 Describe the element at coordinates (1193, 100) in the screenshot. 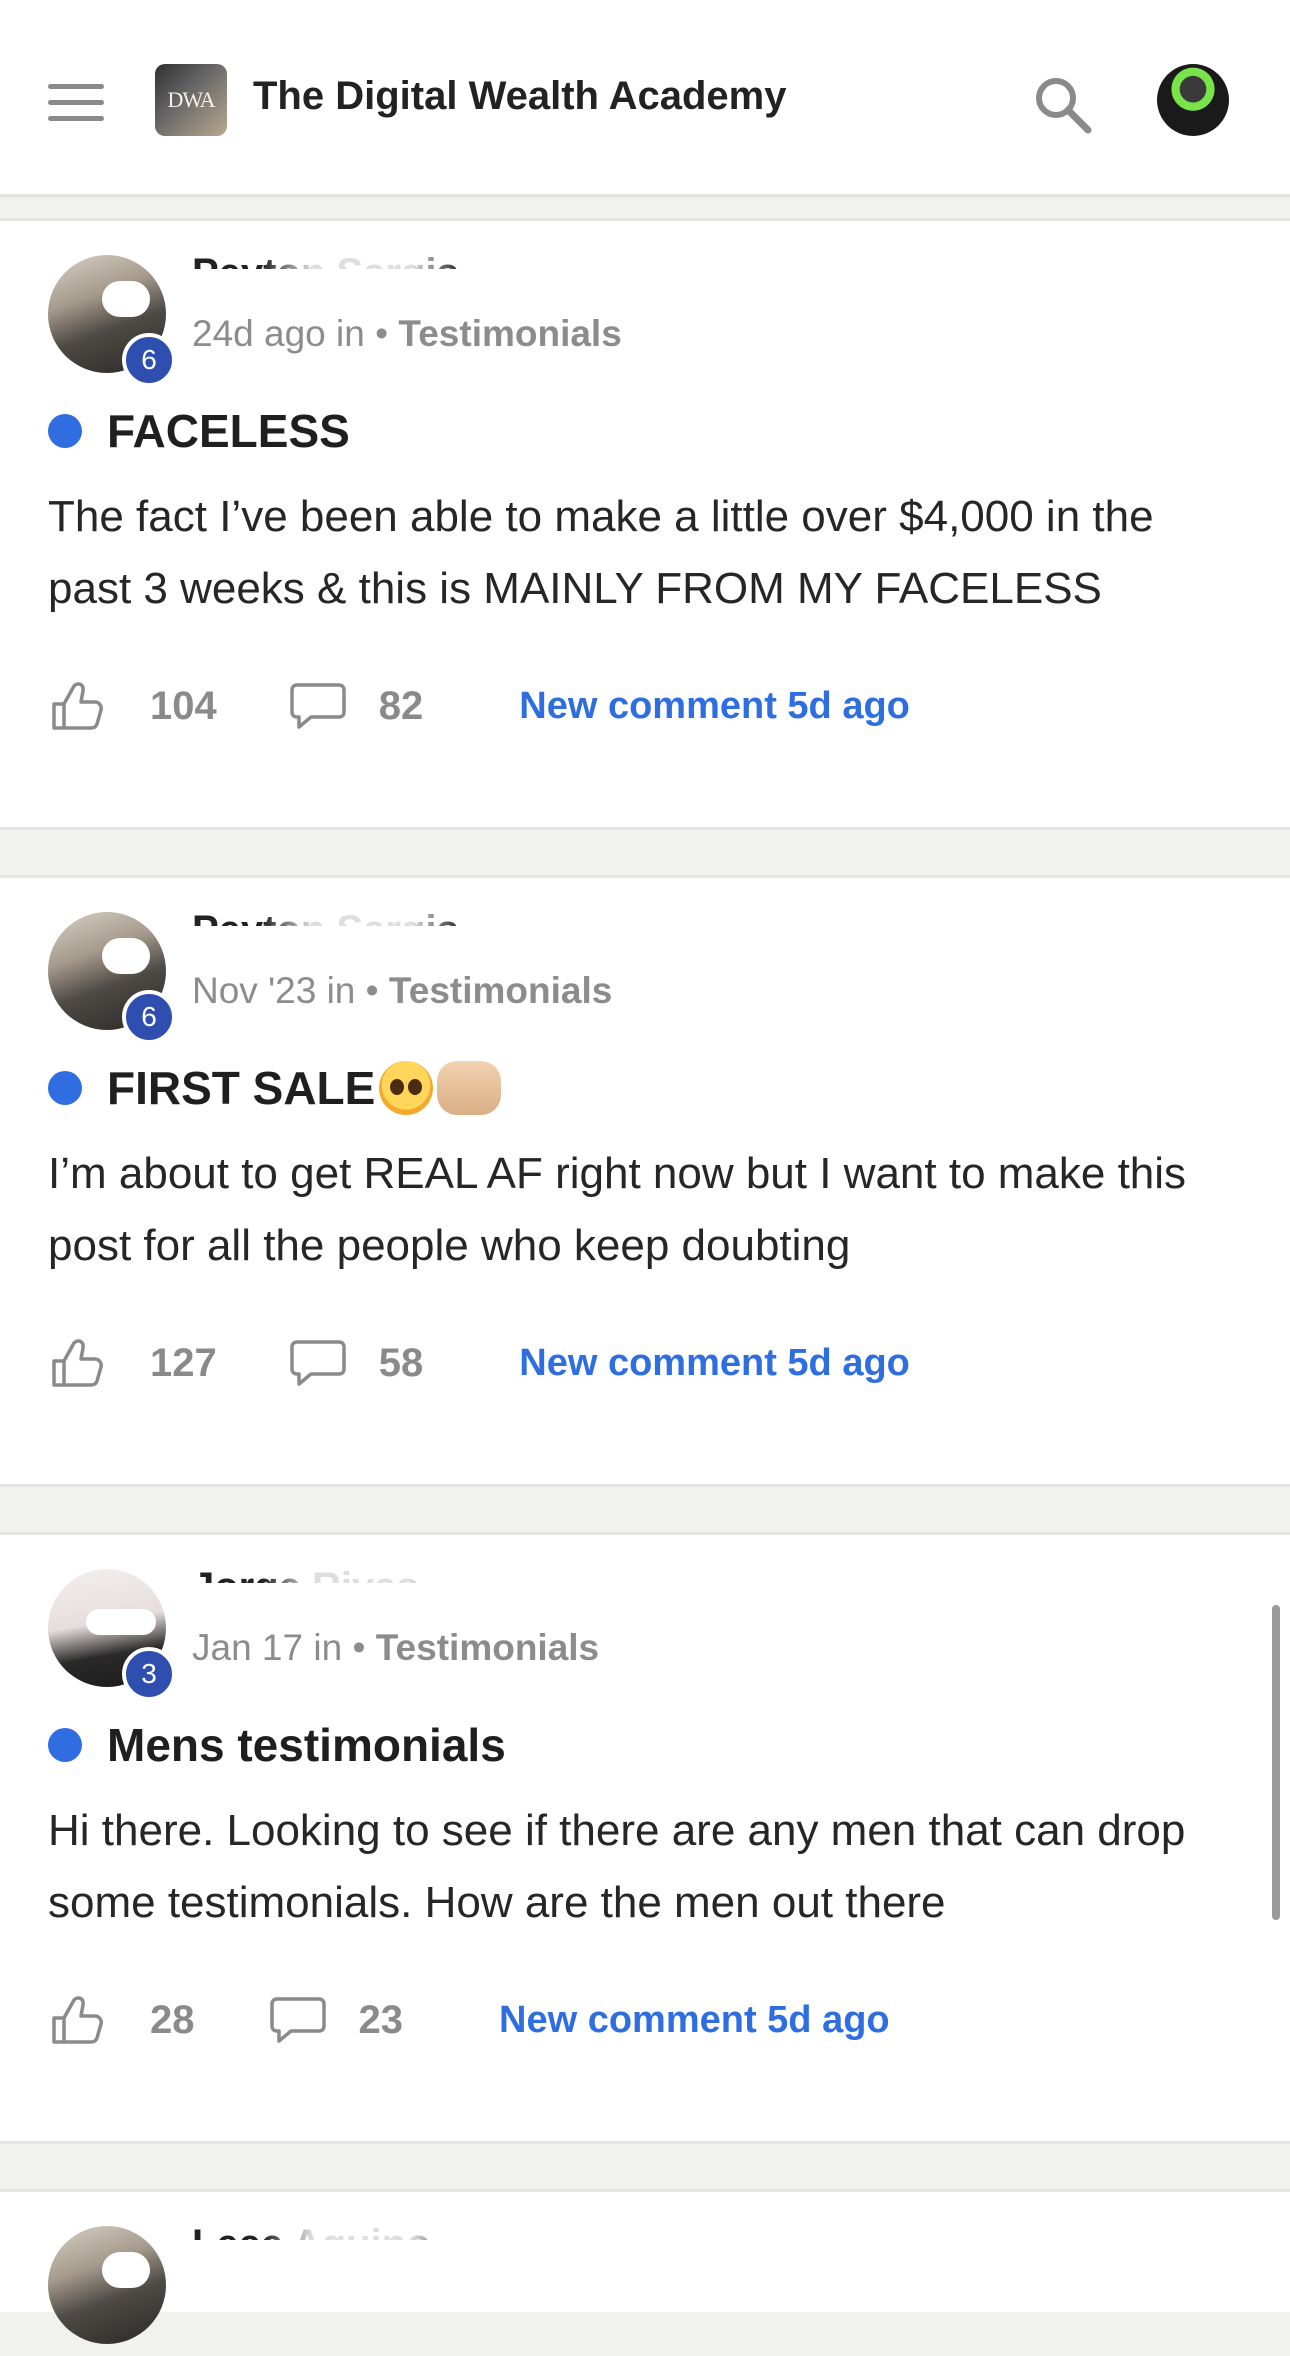

I see `user-avatar` at that location.